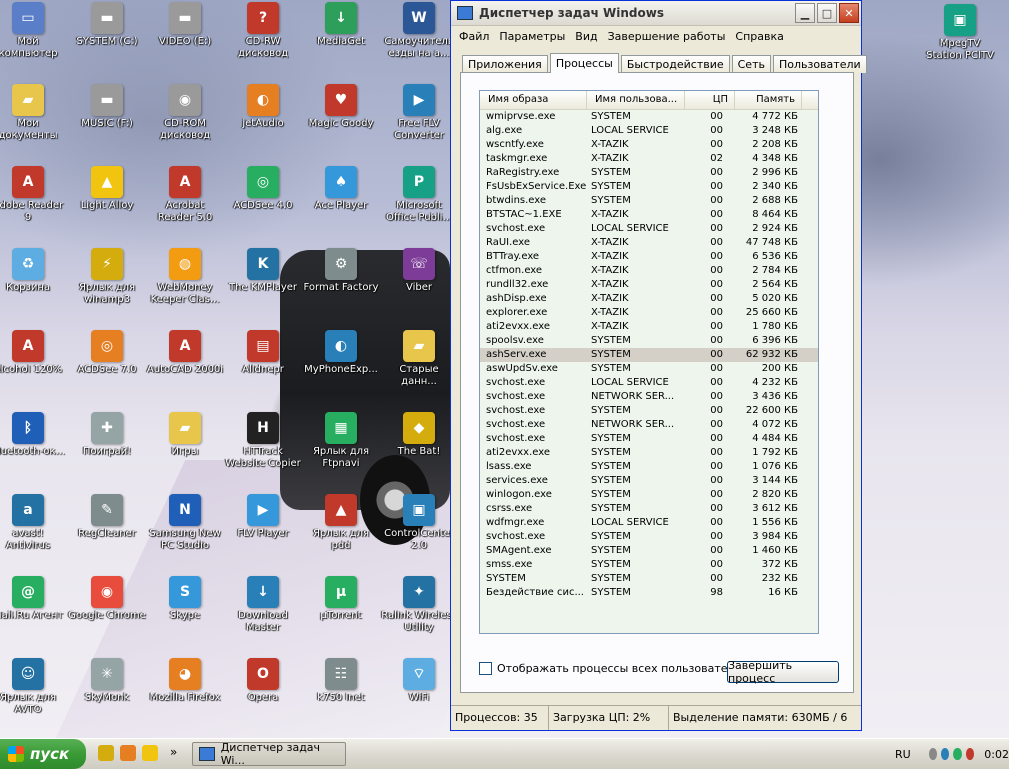  What do you see at coordinates (649, 509) in the screenshot?
I see `process-row: csrss.exe SYSTEM 00 3 612 КБ` at bounding box center [649, 509].